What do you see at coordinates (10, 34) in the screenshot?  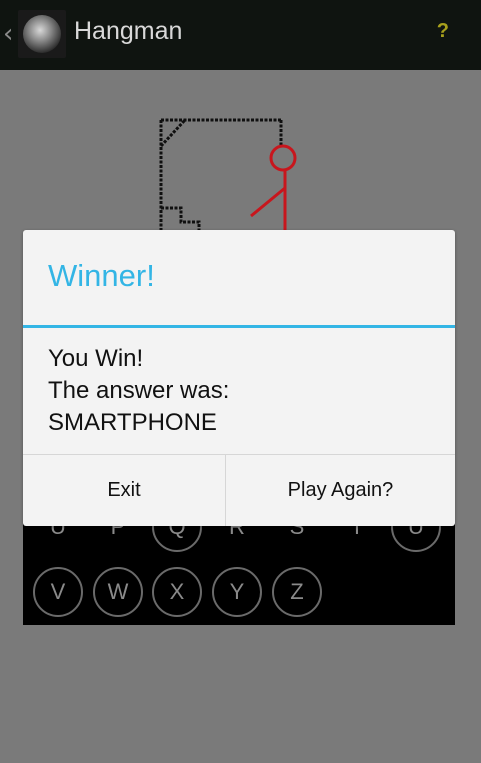 I see `chevron-left-icon: ‹` at bounding box center [10, 34].